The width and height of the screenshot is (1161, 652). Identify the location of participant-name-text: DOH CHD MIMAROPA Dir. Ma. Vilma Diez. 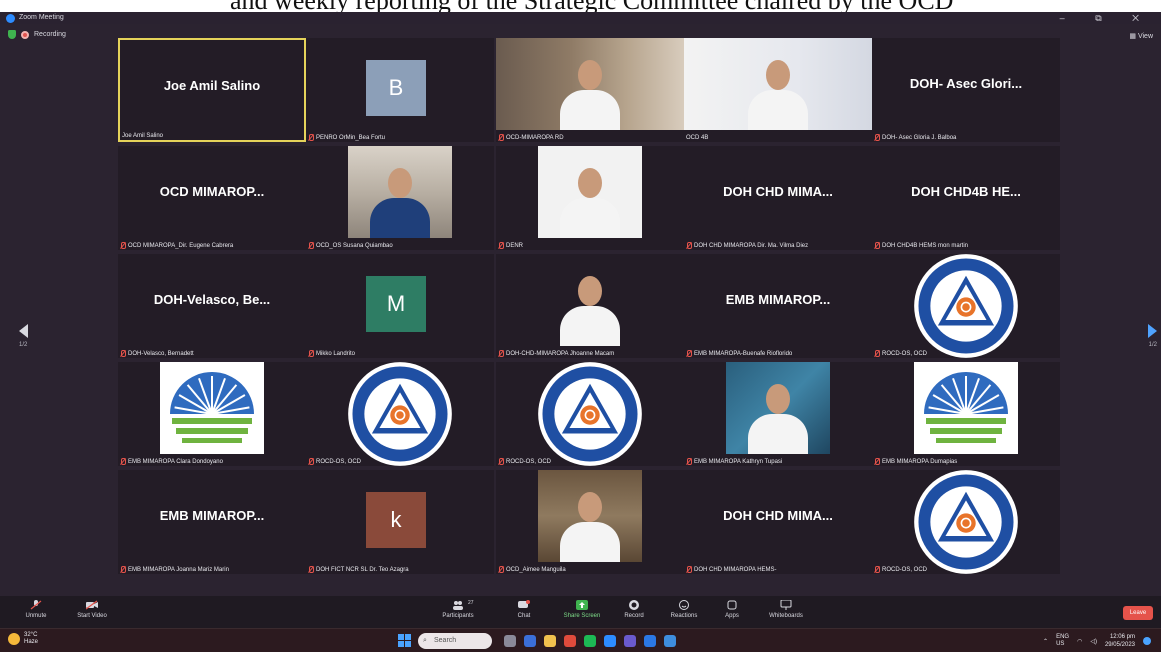
(751, 245).